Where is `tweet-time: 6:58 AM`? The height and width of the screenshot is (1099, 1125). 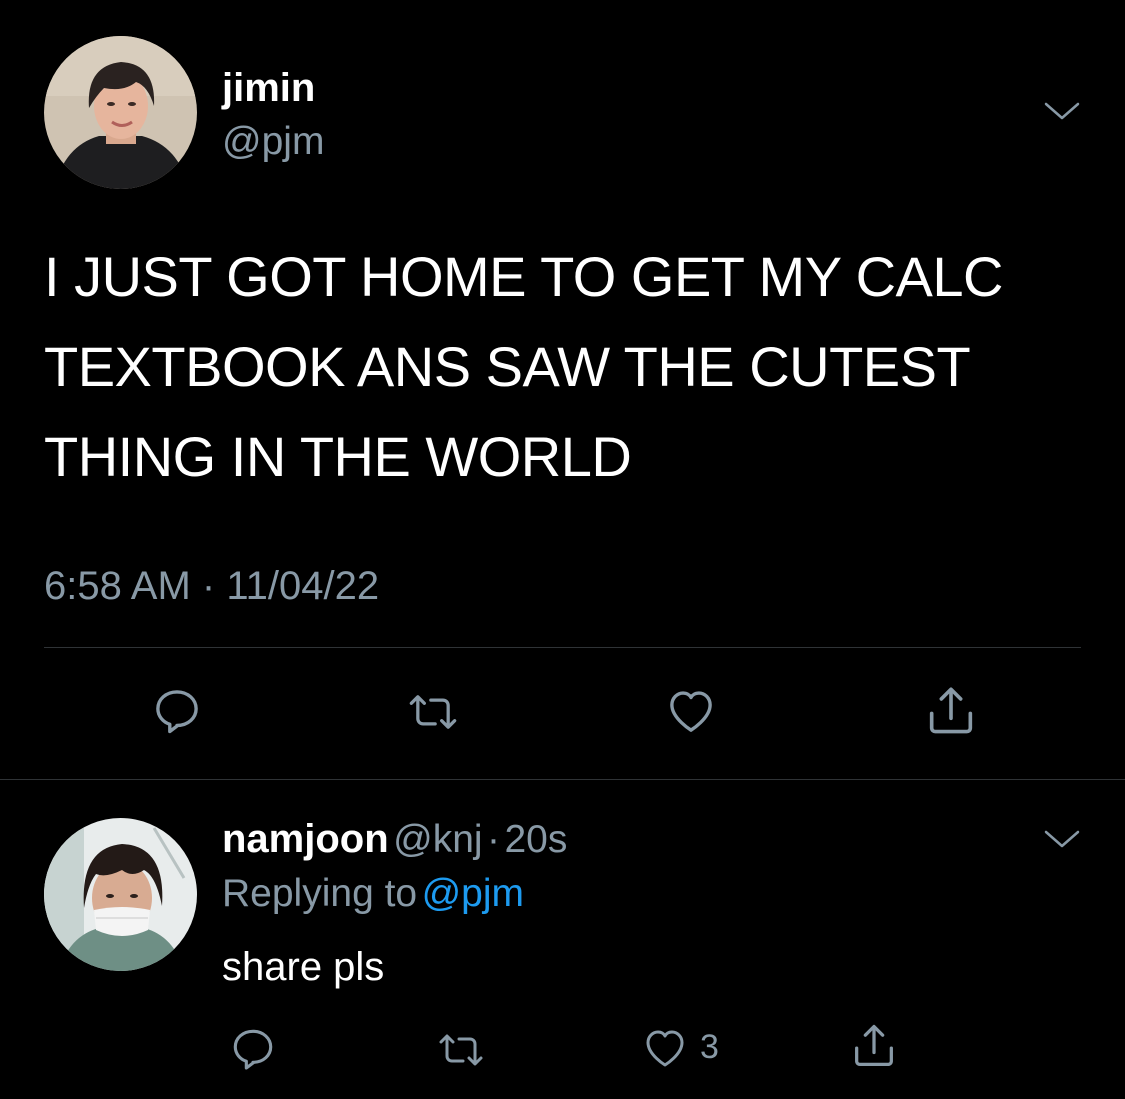
tweet-time: 6:58 AM is located at coordinates (117, 586).